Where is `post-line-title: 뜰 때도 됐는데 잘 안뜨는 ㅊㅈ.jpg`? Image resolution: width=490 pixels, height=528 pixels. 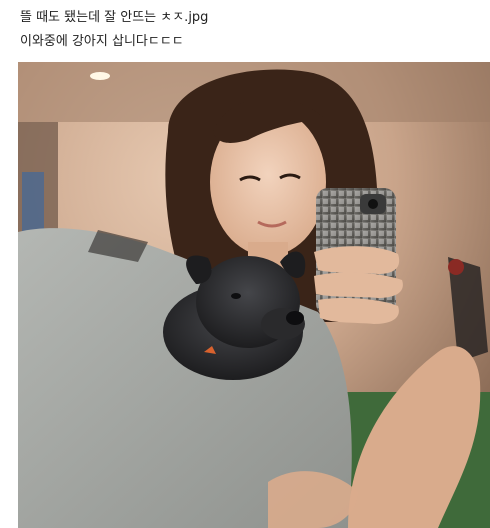
post-line-title: 뜰 때도 됐는데 잘 안뜨는 ㅊㅈ.jpg is located at coordinates (114, 17).